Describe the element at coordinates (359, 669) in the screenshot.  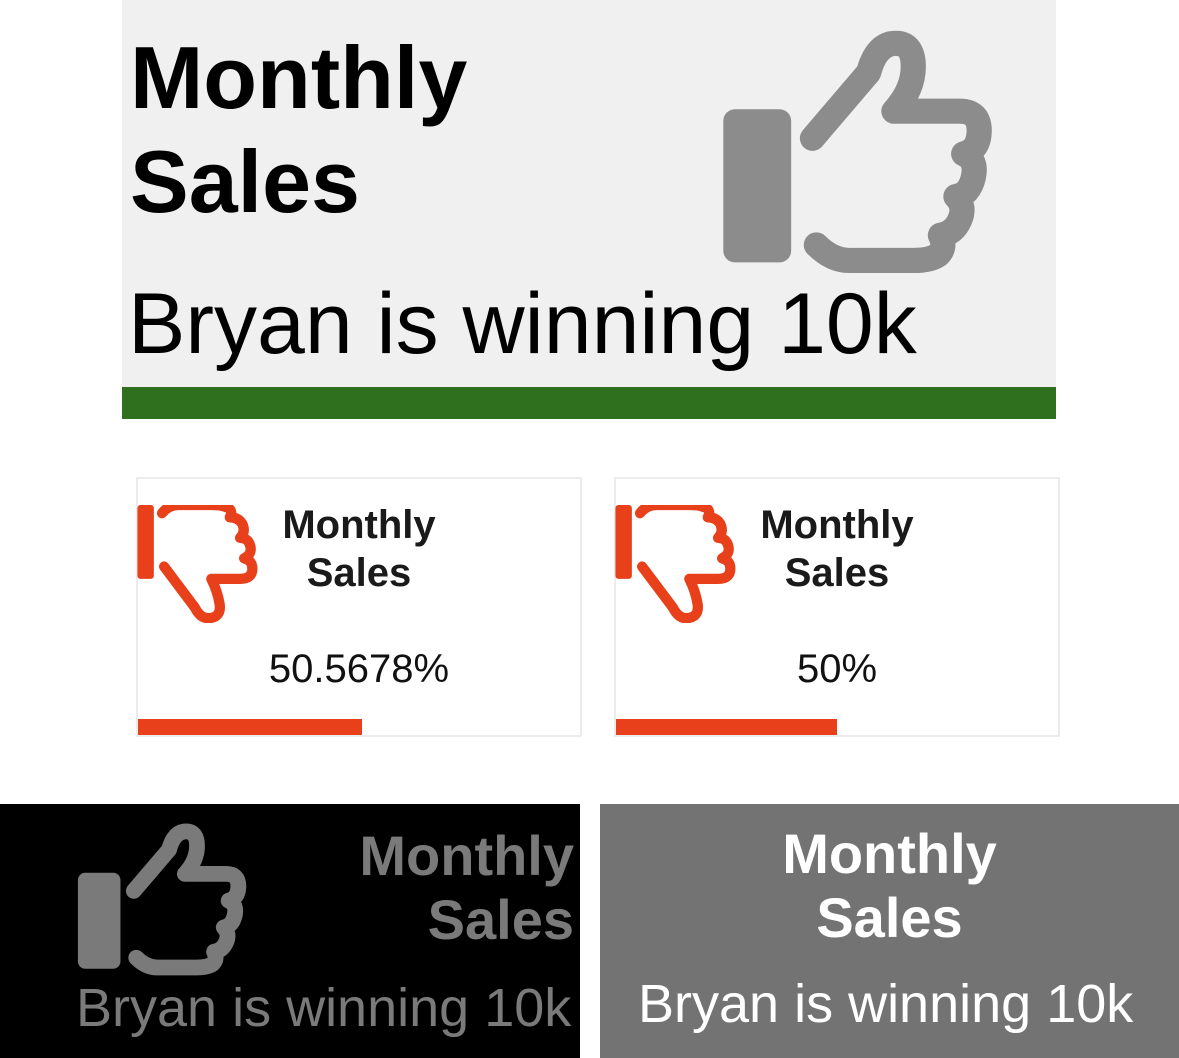
I see `card-value: 50.5678%` at that location.